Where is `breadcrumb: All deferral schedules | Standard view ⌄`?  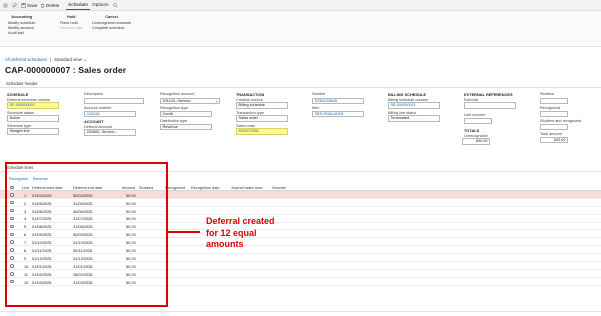 breadcrumb: All deferral schedules | Standard view ⌄ is located at coordinates (46, 60).